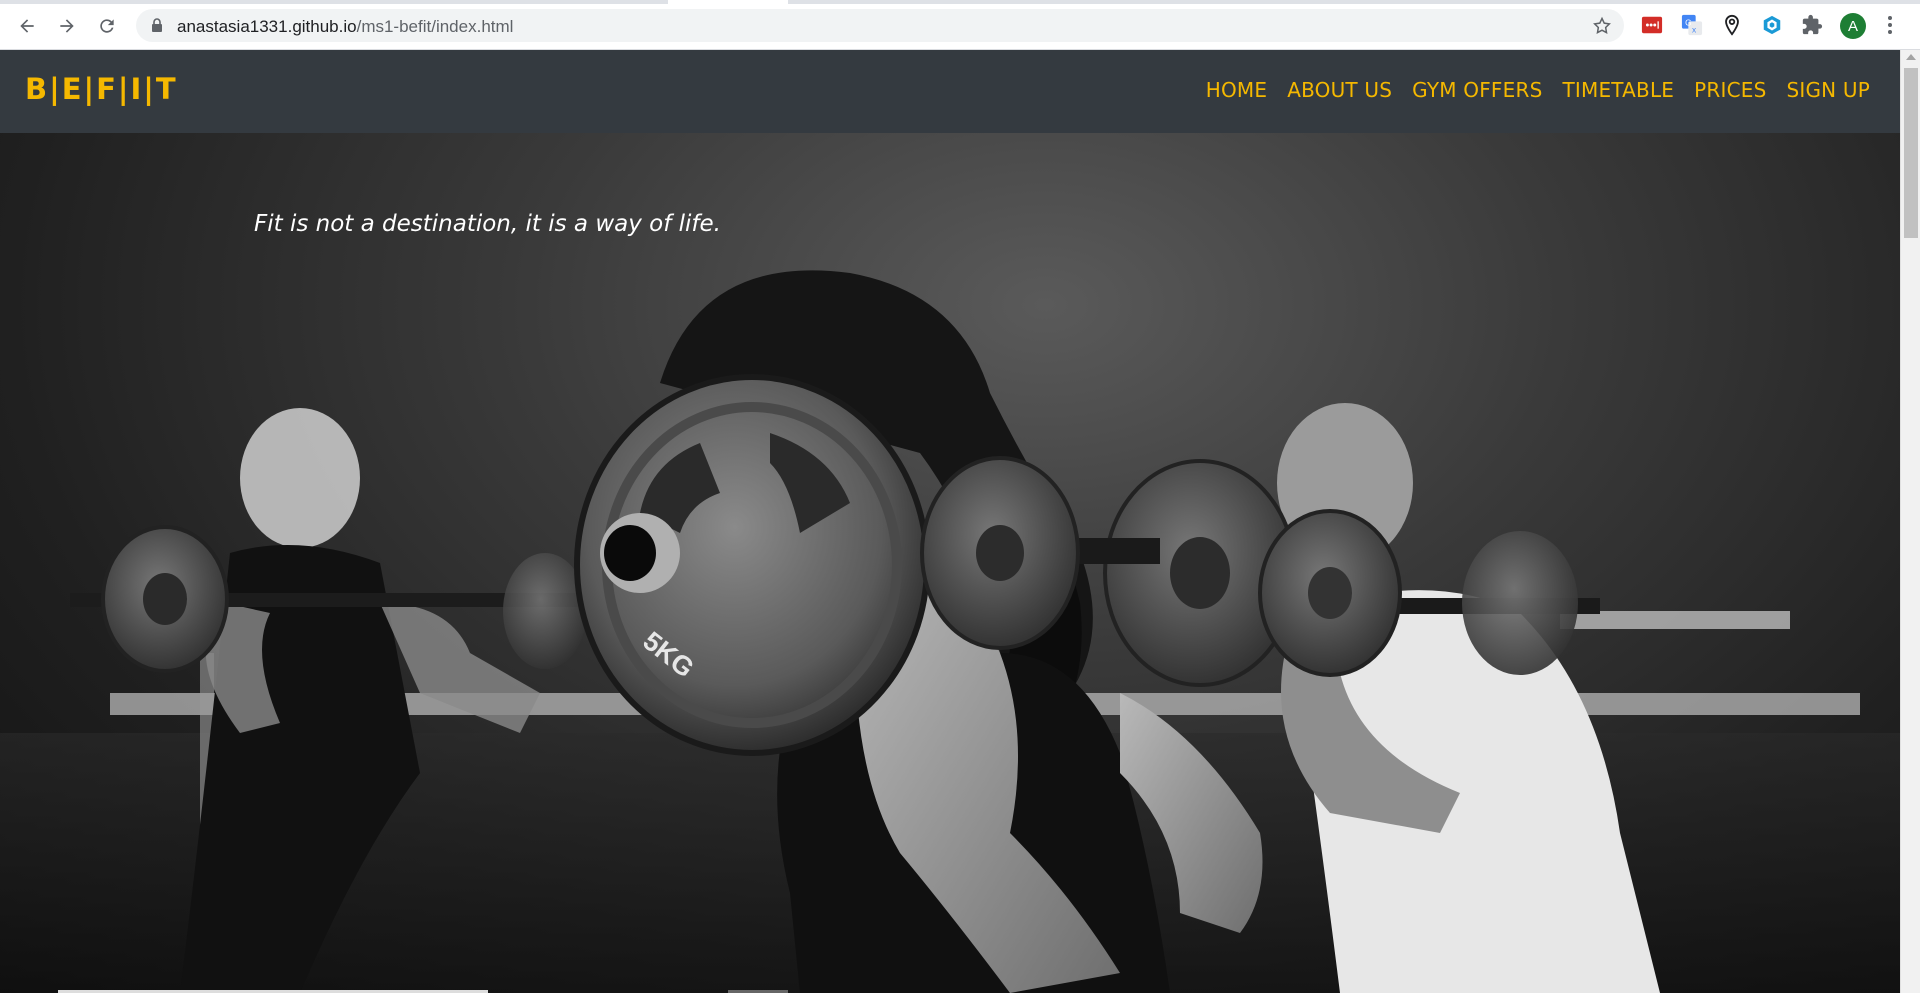  I want to click on nav-sign-up: SIGN UP, so click(1828, 90).